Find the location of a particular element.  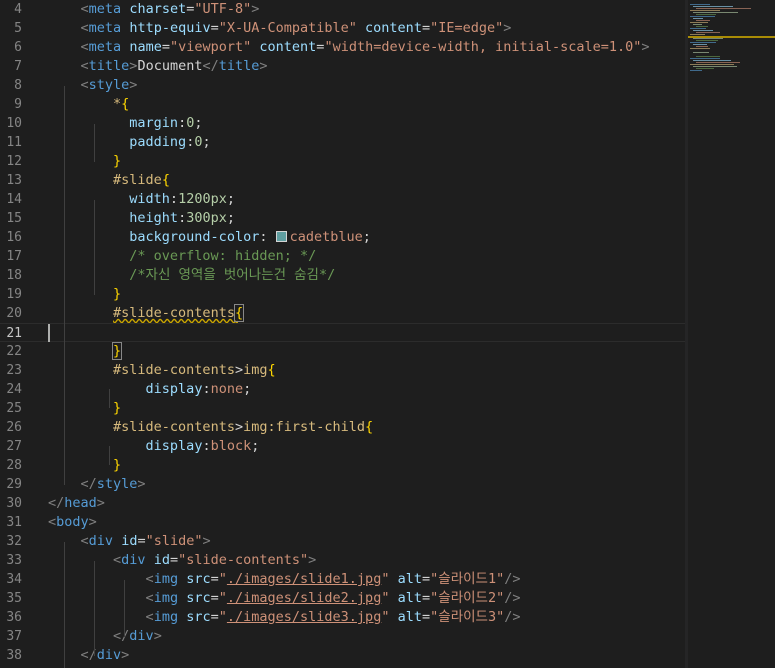

code-line: 11 padding:0; is located at coordinates (342, 142).